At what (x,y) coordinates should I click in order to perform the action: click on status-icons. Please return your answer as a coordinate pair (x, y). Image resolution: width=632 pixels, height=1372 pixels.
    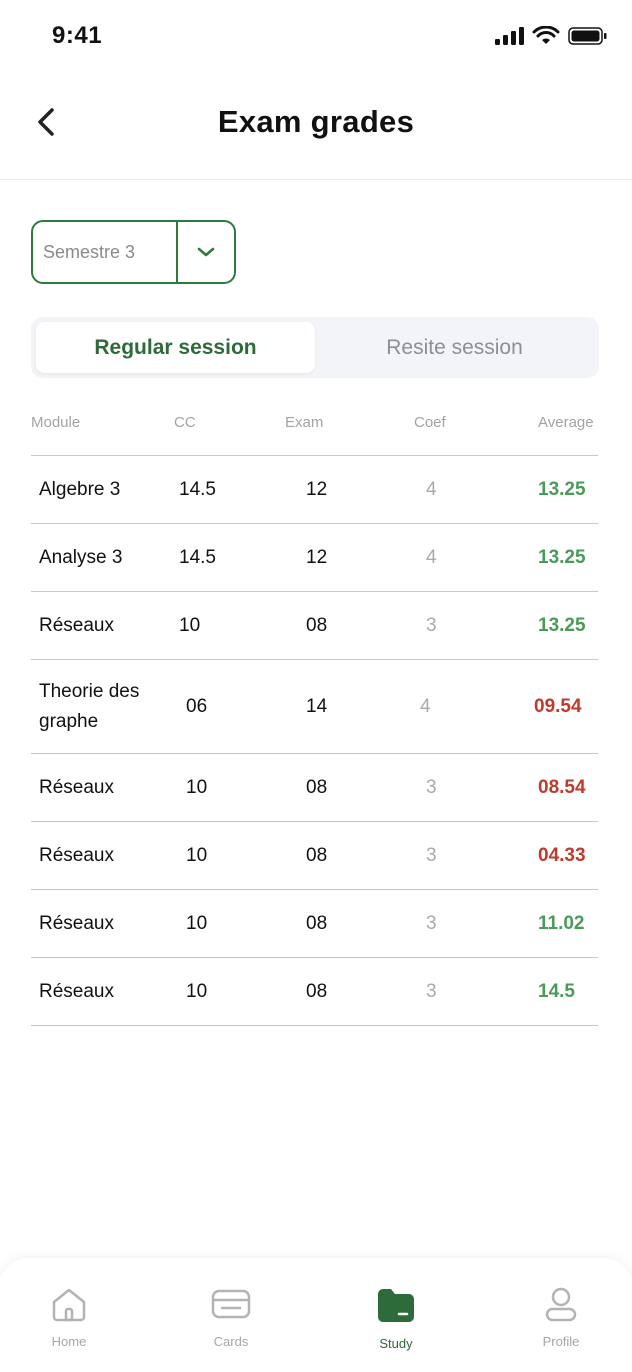
    Looking at the image, I should click on (551, 36).